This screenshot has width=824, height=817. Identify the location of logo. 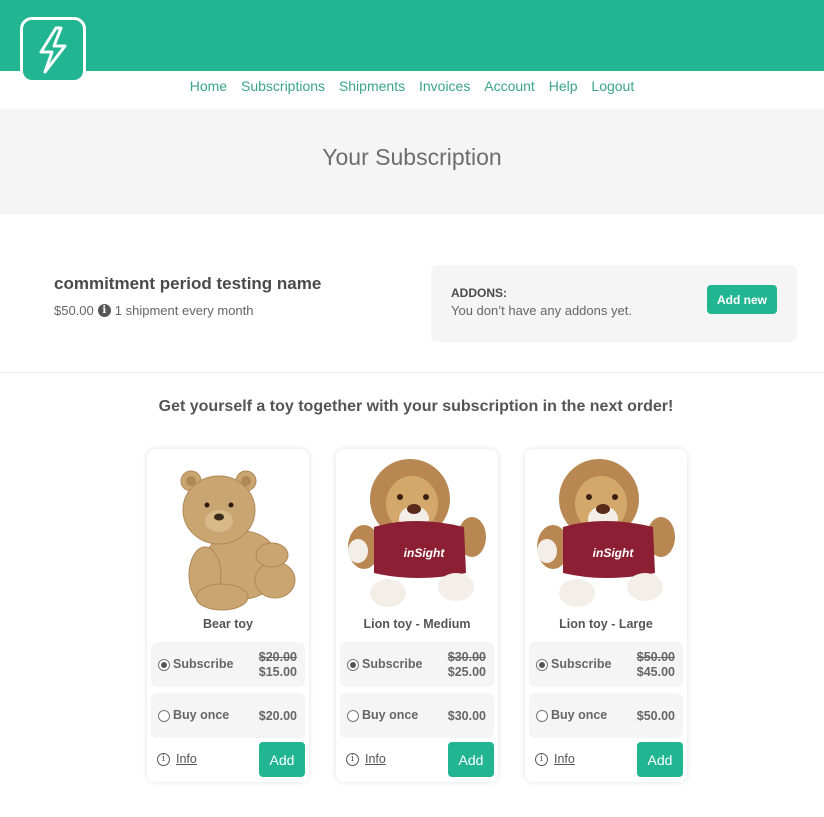
(53, 50).